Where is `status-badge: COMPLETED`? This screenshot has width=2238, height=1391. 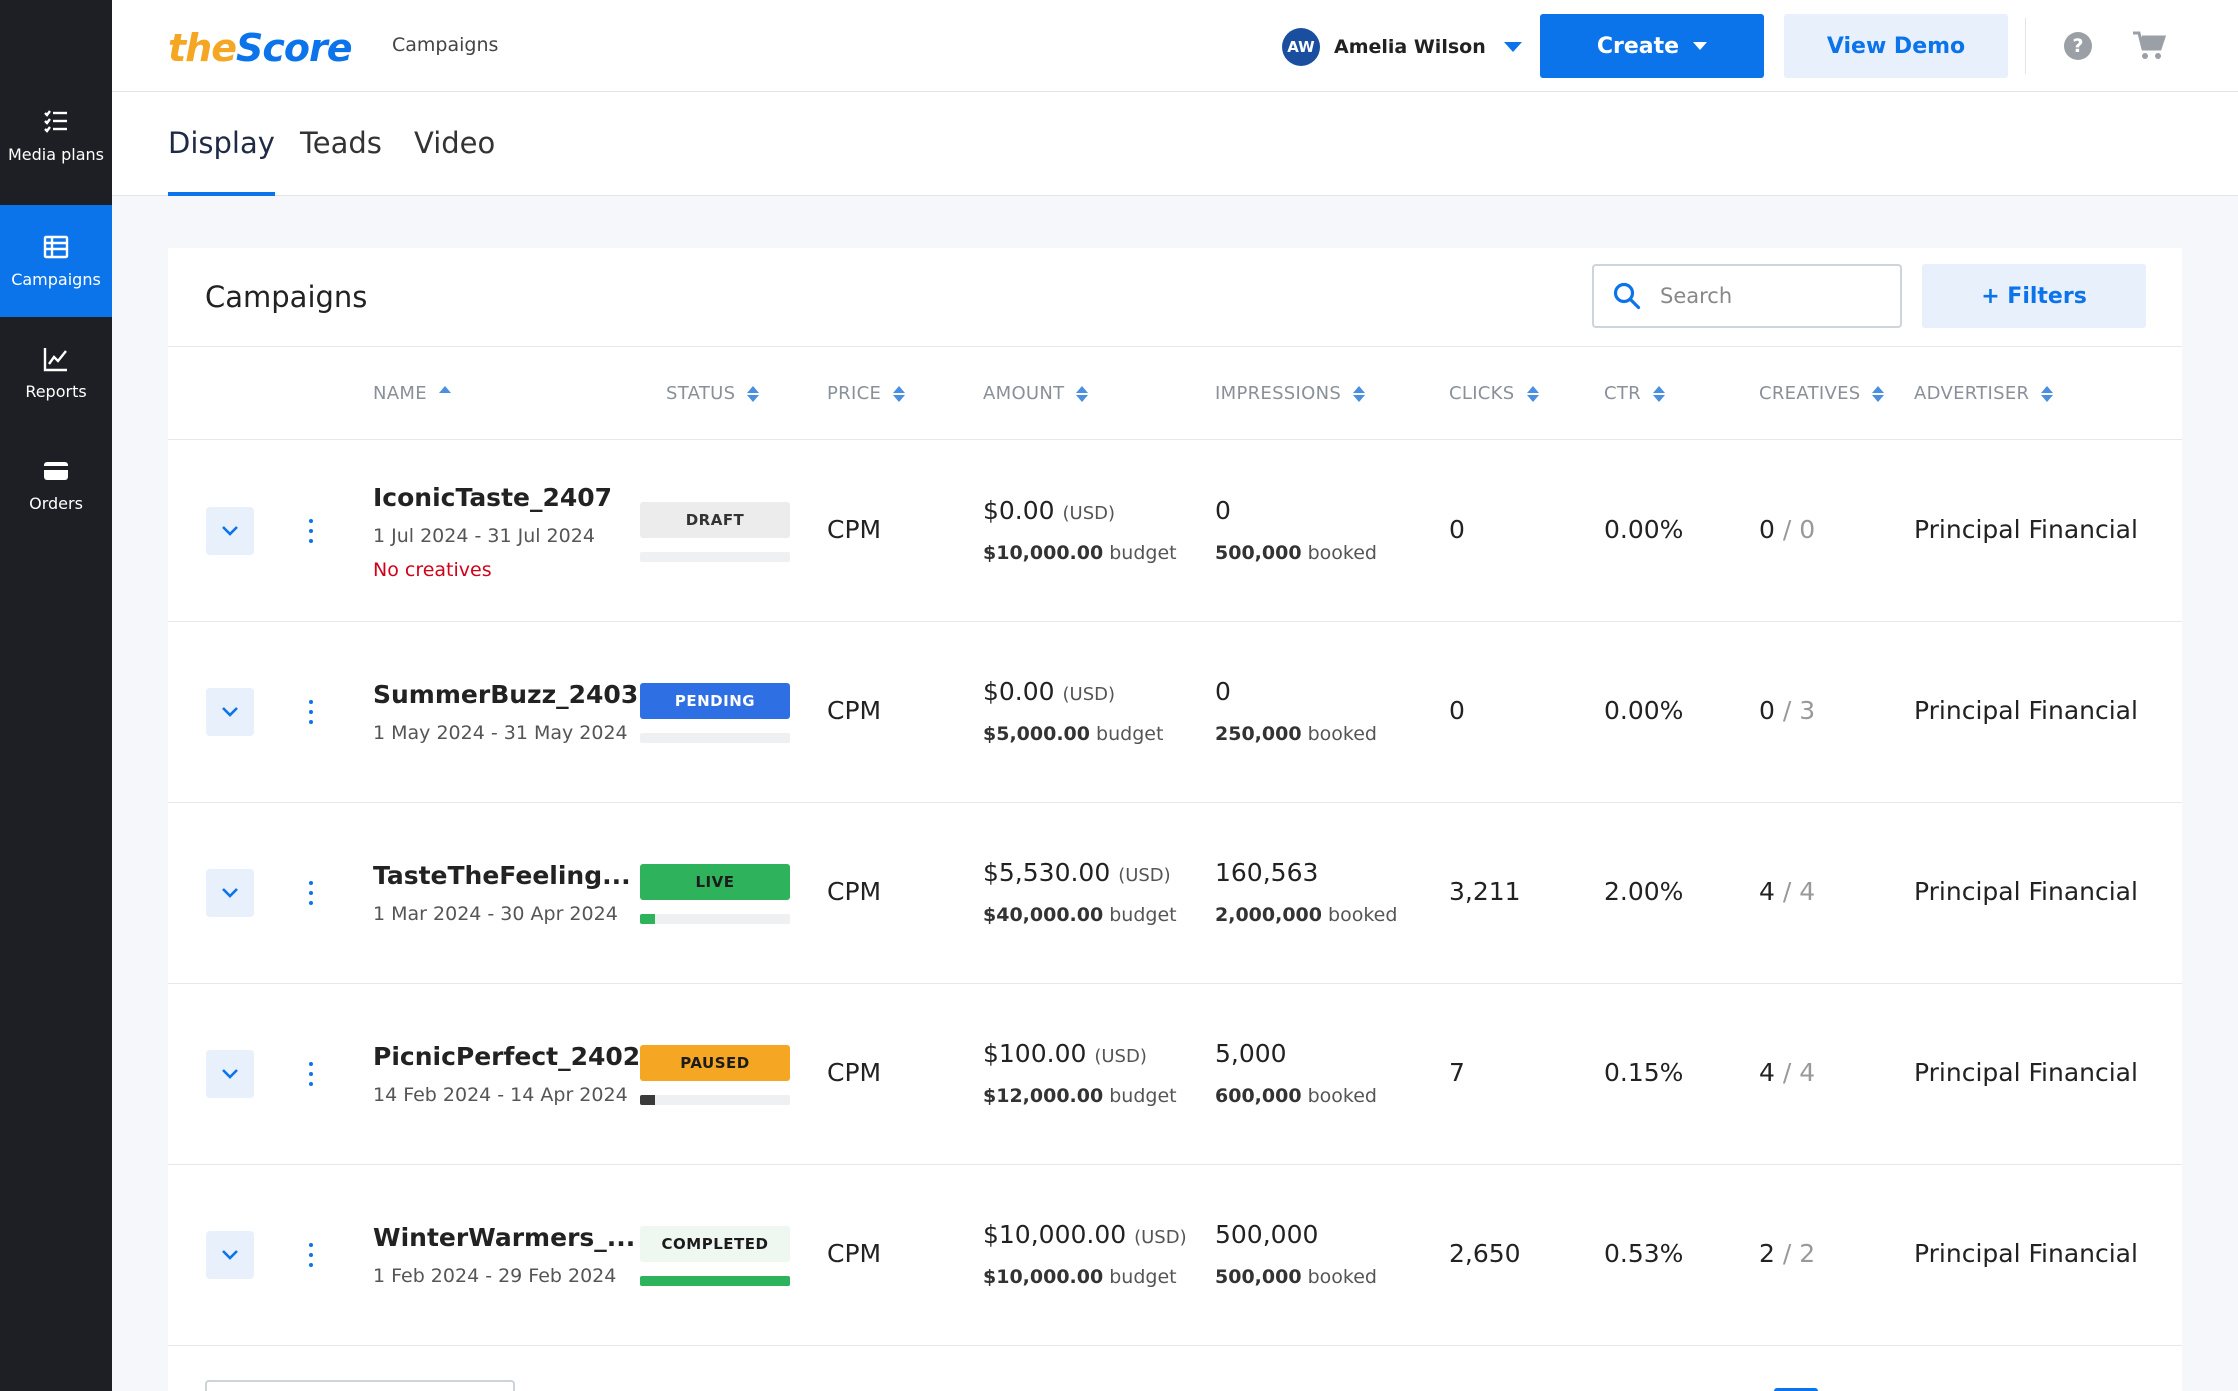 status-badge: COMPLETED is located at coordinates (715, 1244).